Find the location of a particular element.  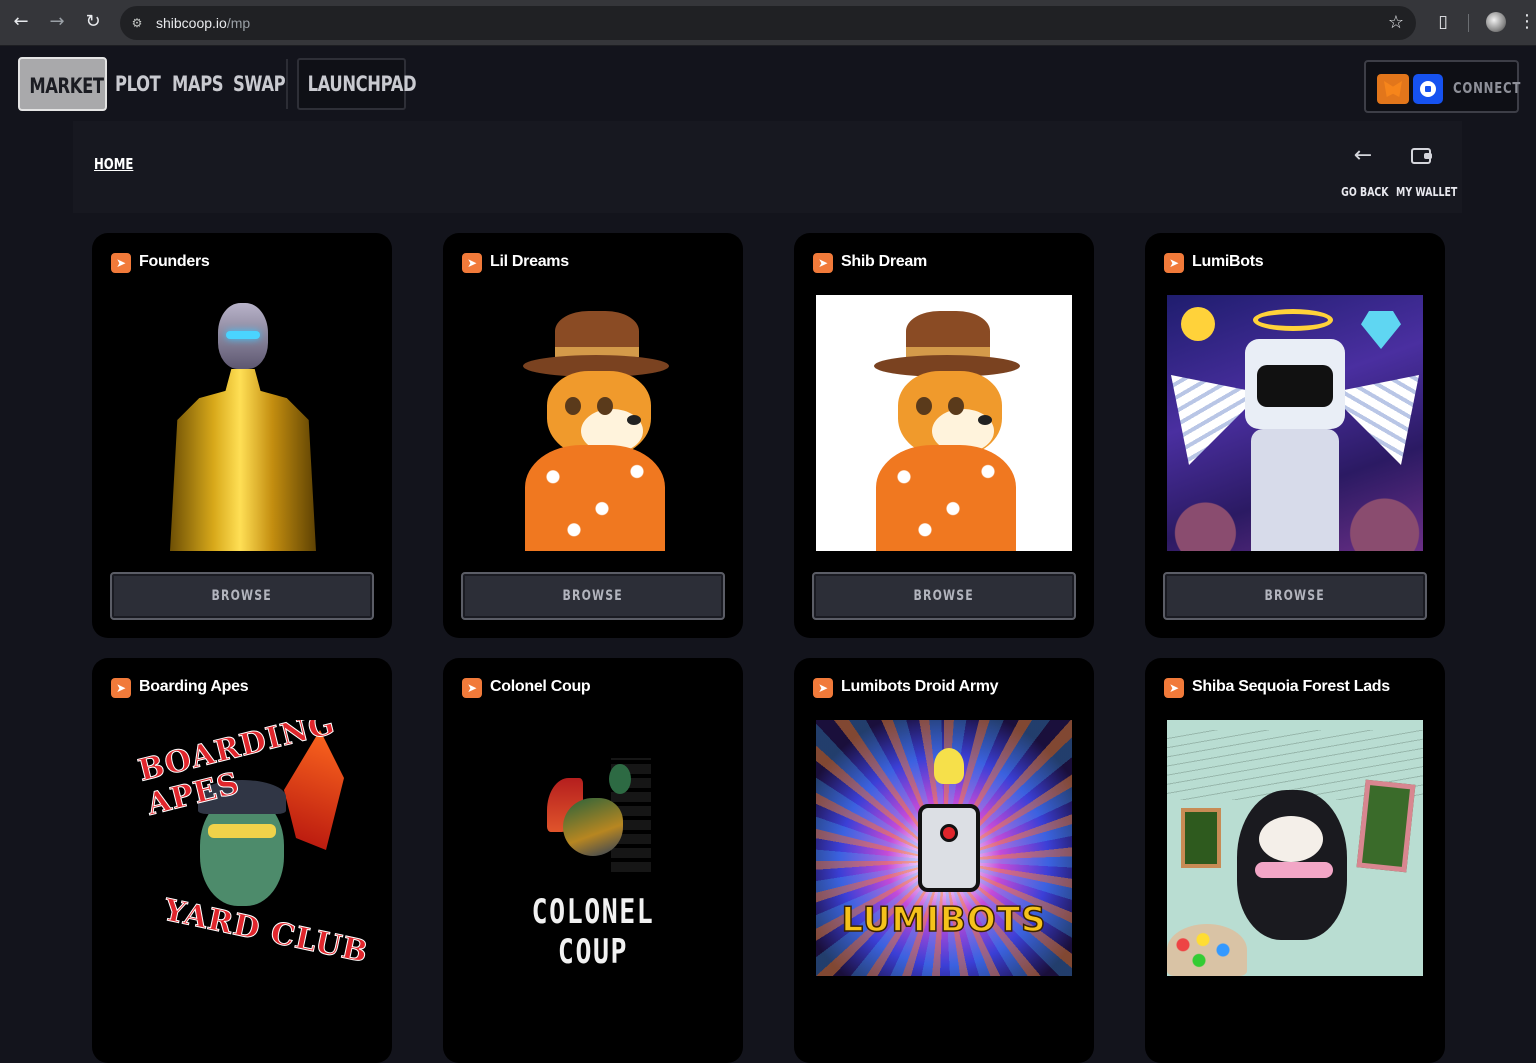

breadcrumb-home-link: HOME is located at coordinates (113, 164).